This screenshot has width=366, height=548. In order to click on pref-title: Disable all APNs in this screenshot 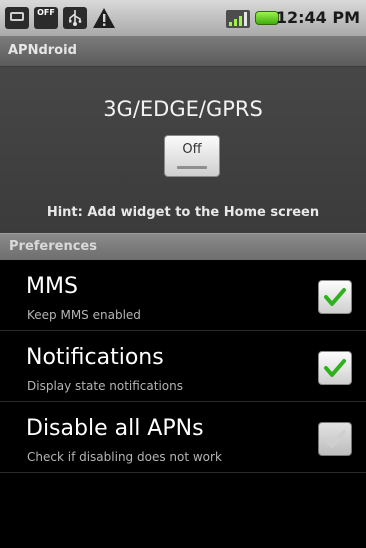, I will do `click(115, 428)`.